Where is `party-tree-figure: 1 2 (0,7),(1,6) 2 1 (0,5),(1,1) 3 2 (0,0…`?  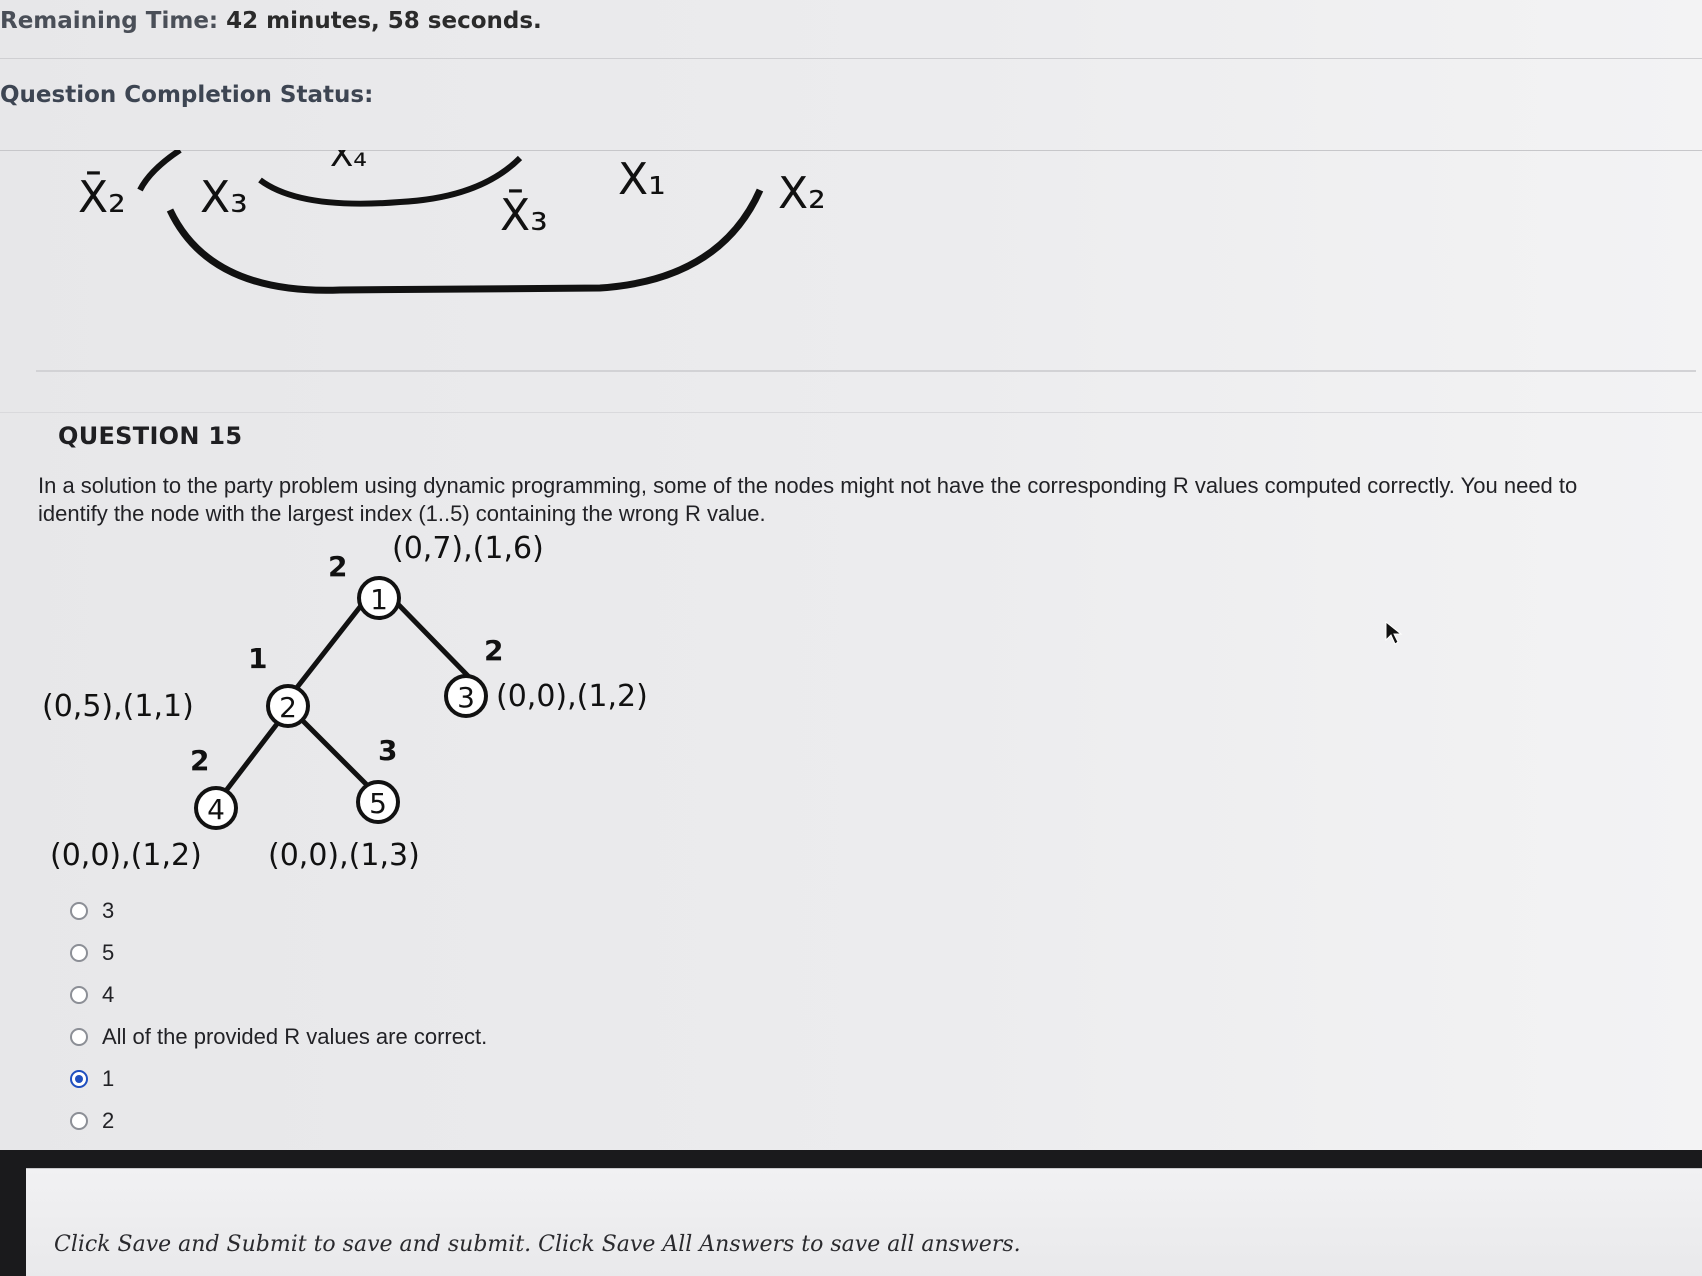
party-tree-figure: 1 2 (0,7),(1,6) 2 1 (0,5),(1,1) 3 2 (0,0… is located at coordinates (345, 702).